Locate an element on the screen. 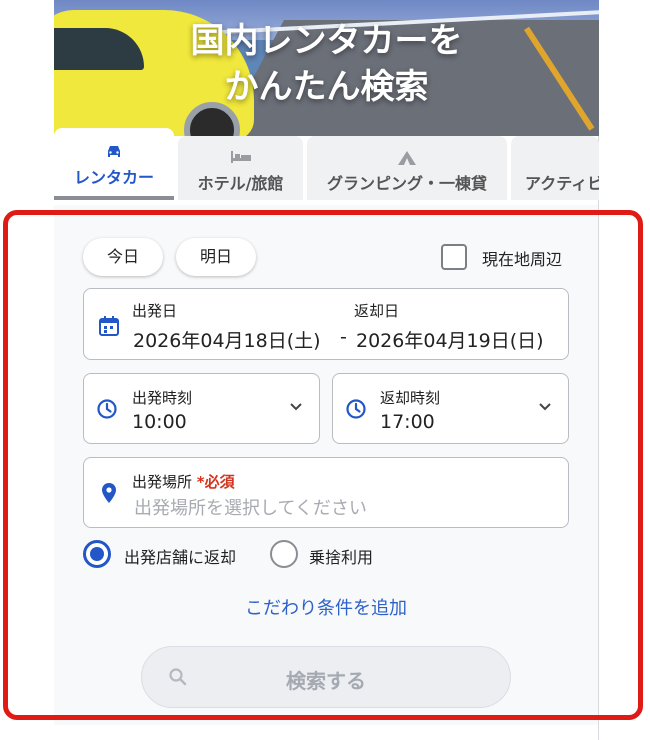 The height and width of the screenshot is (740, 650). return-same-store-label: 出発店舗に返却 is located at coordinates (180, 557).